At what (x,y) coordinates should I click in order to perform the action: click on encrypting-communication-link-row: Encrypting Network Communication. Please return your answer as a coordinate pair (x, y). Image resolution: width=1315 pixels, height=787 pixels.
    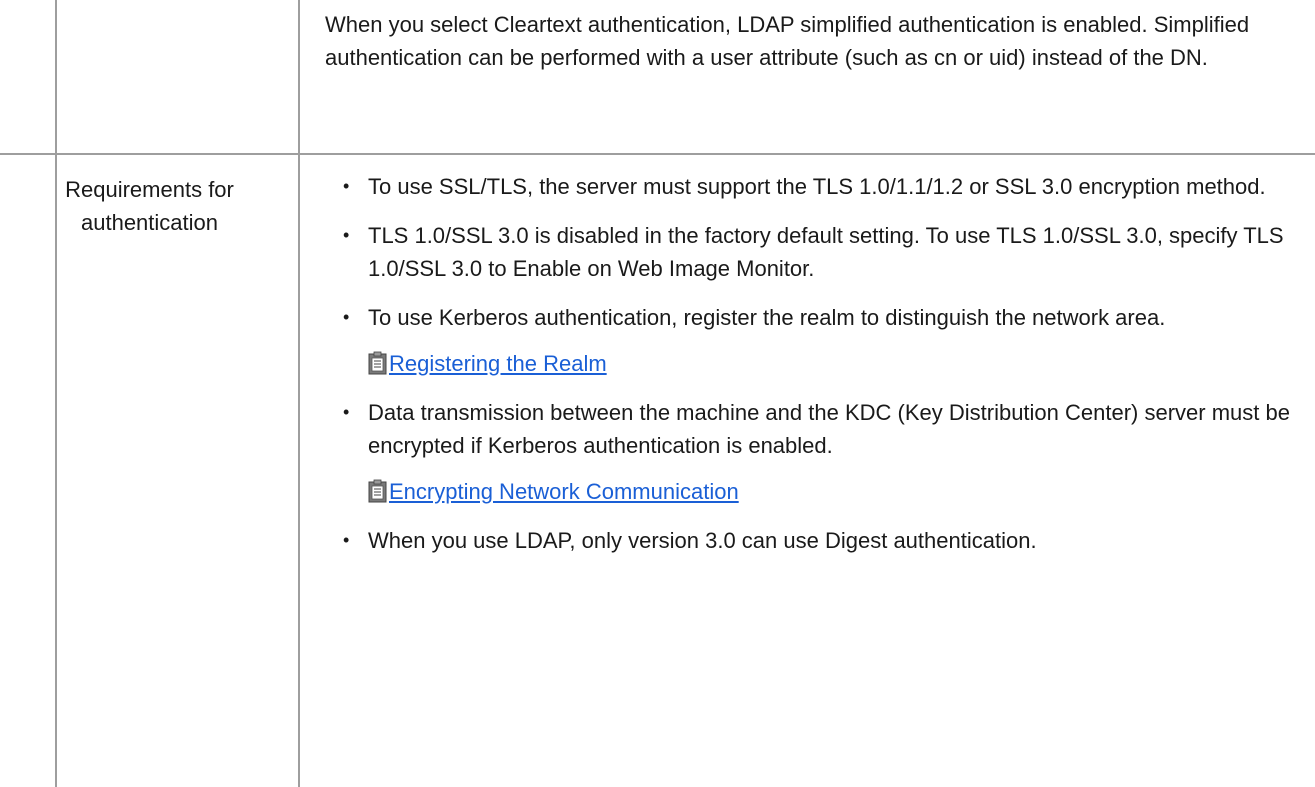
    Looking at the image, I should click on (831, 491).